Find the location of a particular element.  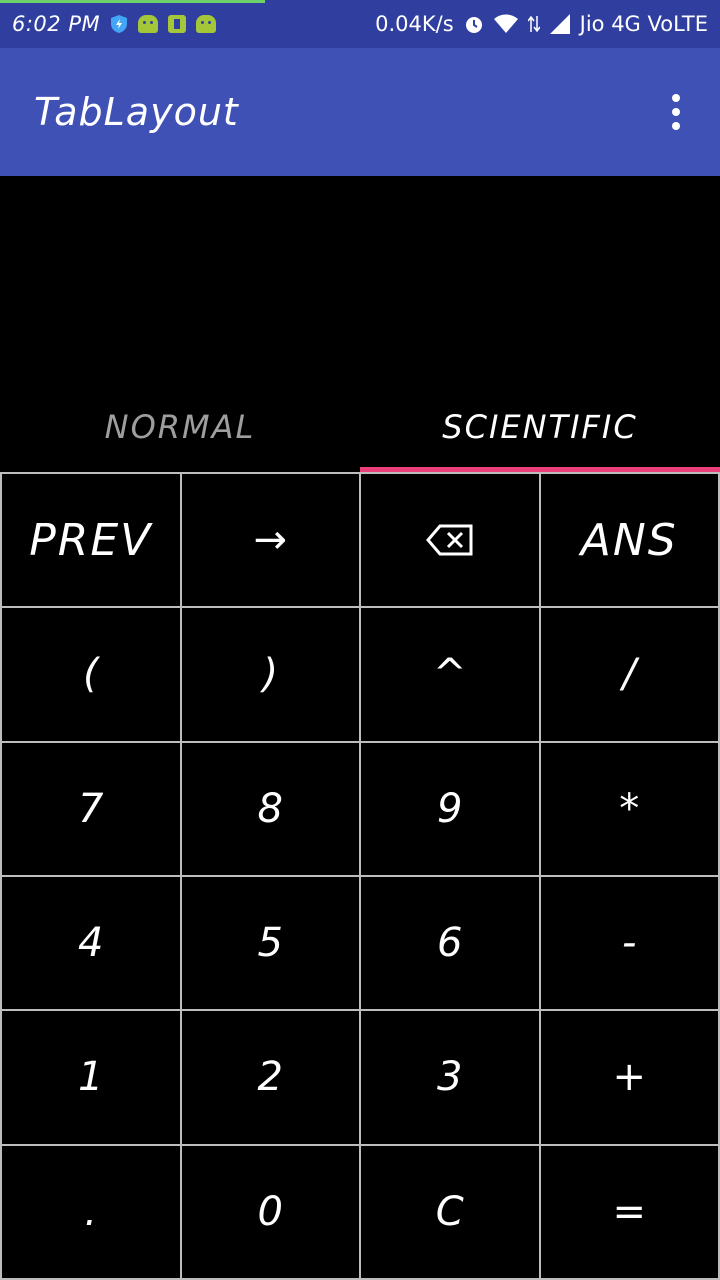

power-button: ^ is located at coordinates (451, 675).